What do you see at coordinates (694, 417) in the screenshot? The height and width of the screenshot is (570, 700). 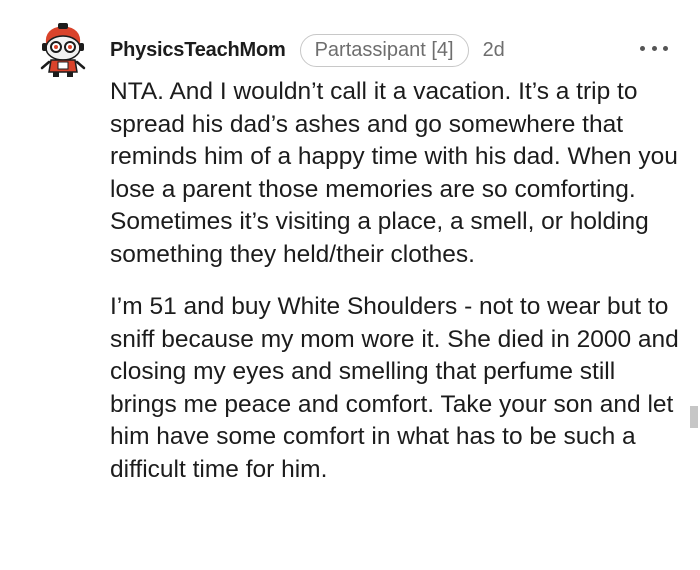 I see `scrollbar-thumb` at bounding box center [694, 417].